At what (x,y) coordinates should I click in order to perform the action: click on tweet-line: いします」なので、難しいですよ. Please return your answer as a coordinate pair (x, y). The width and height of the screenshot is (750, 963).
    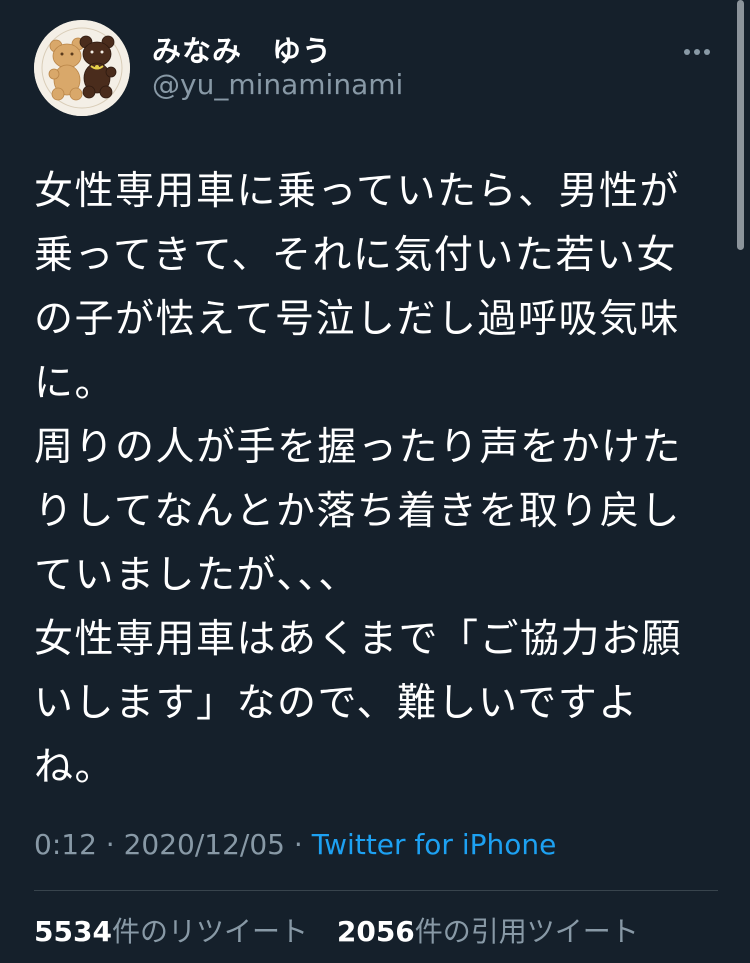
    Looking at the image, I should click on (336, 703).